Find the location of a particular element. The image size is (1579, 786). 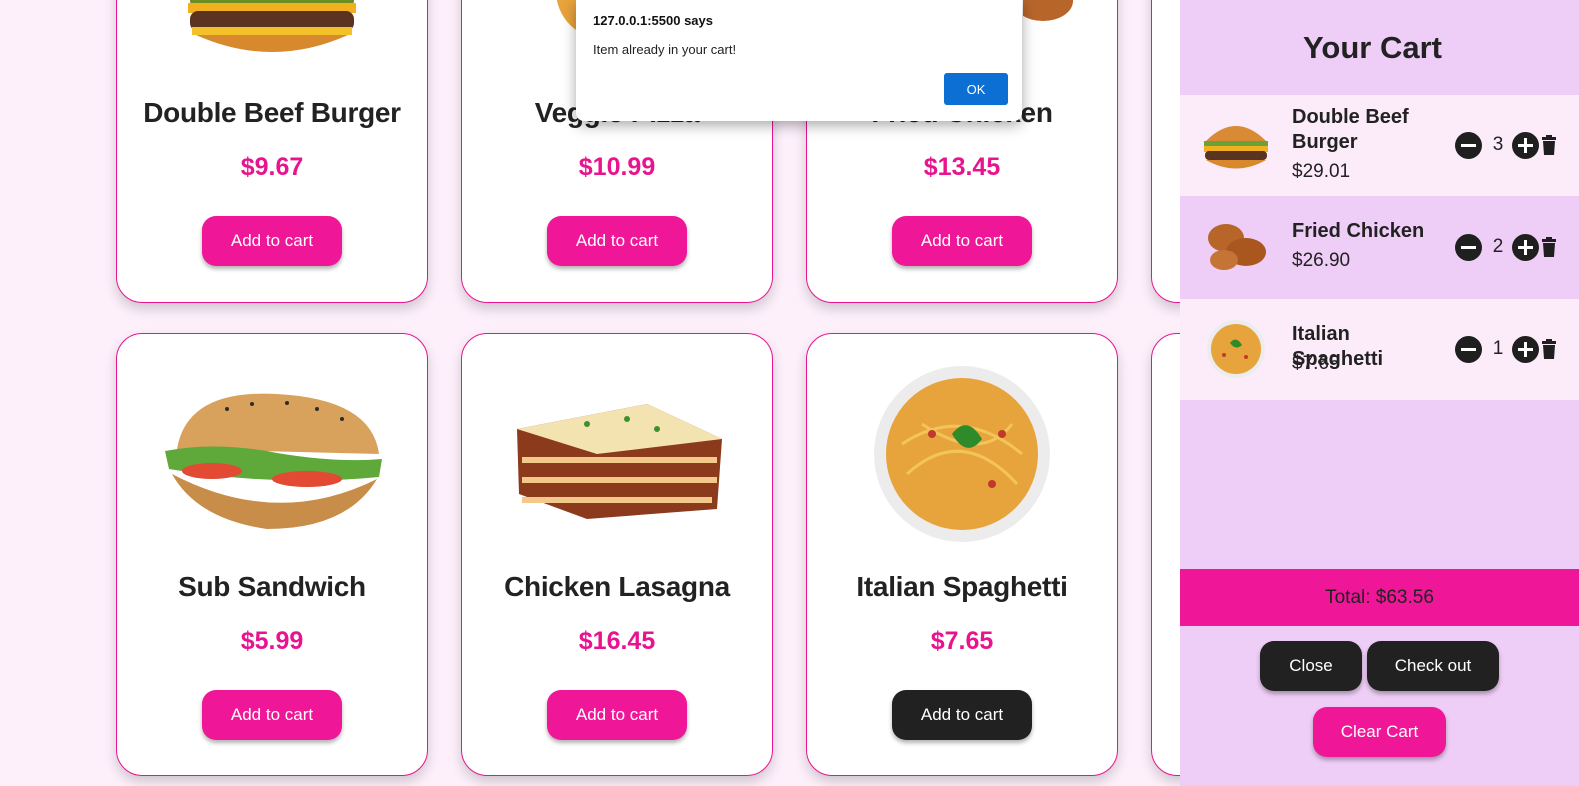

cart-item-price: $7.65 is located at coordinates (1316, 363).